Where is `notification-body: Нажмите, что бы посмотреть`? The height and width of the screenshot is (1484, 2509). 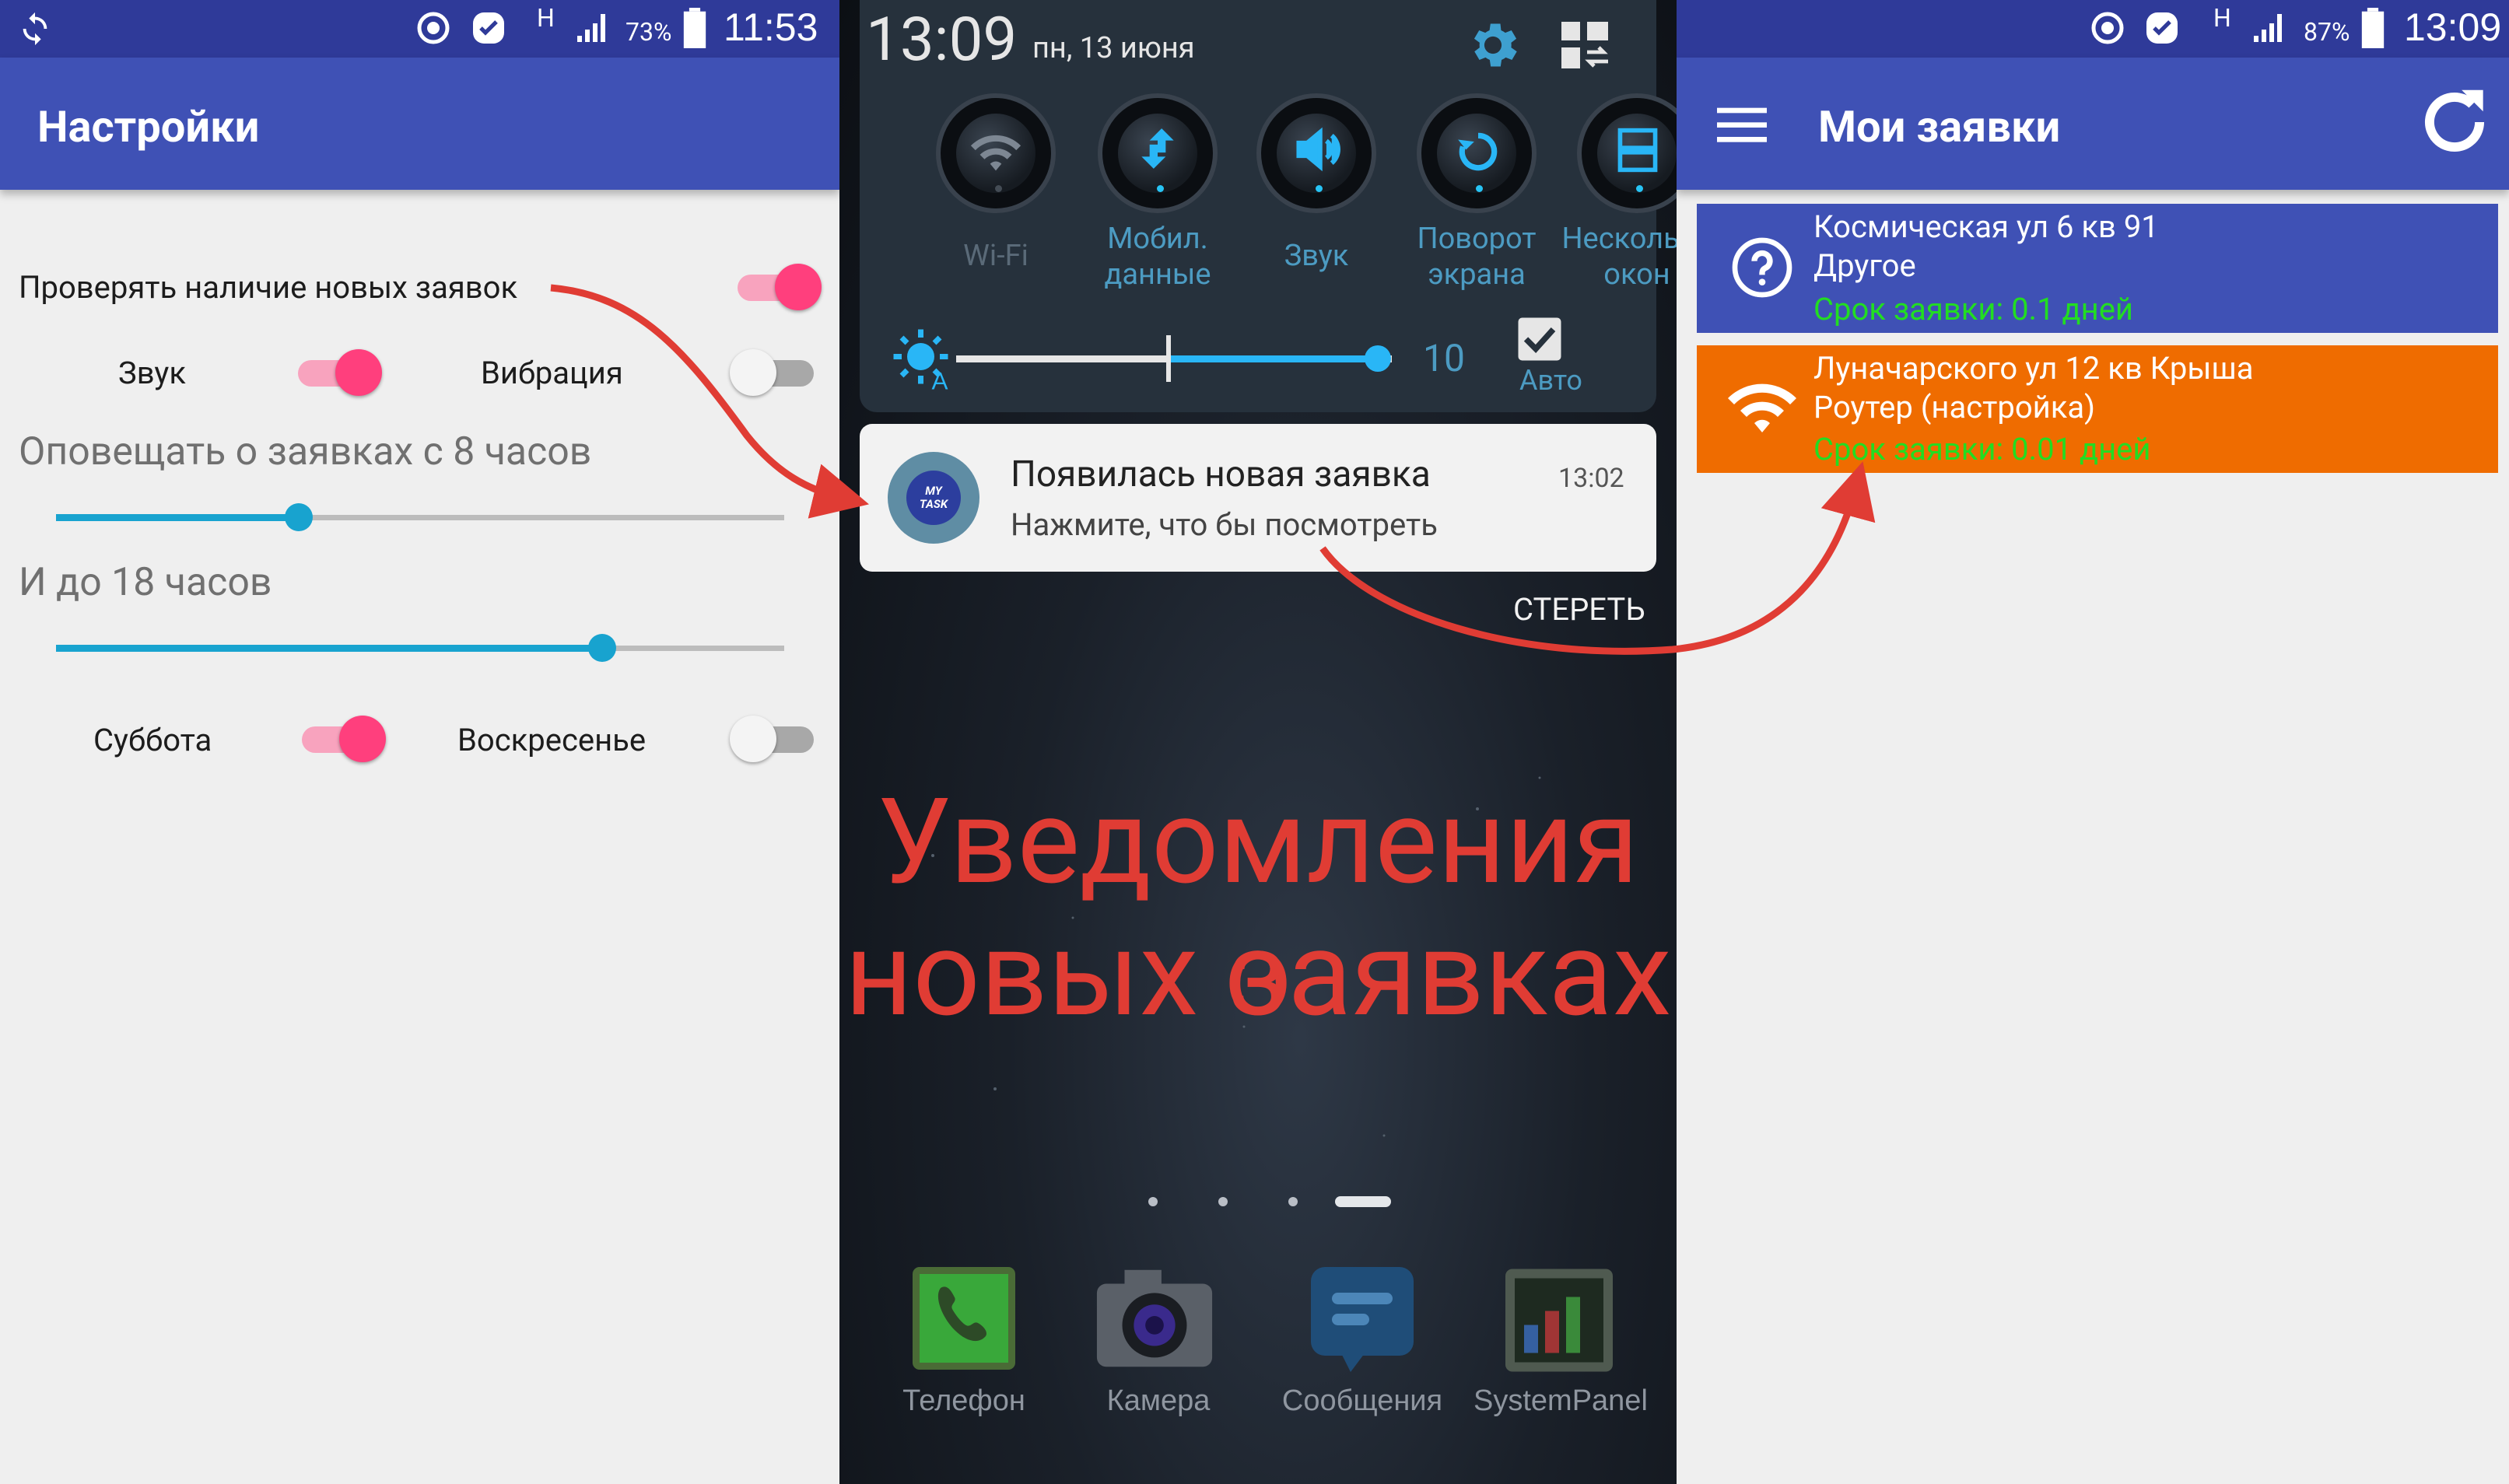 notification-body: Нажмите, что бы посмотреть is located at coordinates (1224, 524).